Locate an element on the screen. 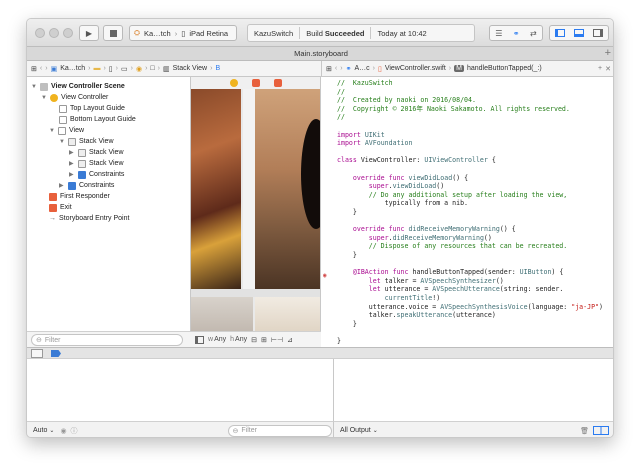 This screenshot has height=466, width=640. outline-item-bottom-layout-guide: Bottom Layout Guide is located at coordinates (97, 119).